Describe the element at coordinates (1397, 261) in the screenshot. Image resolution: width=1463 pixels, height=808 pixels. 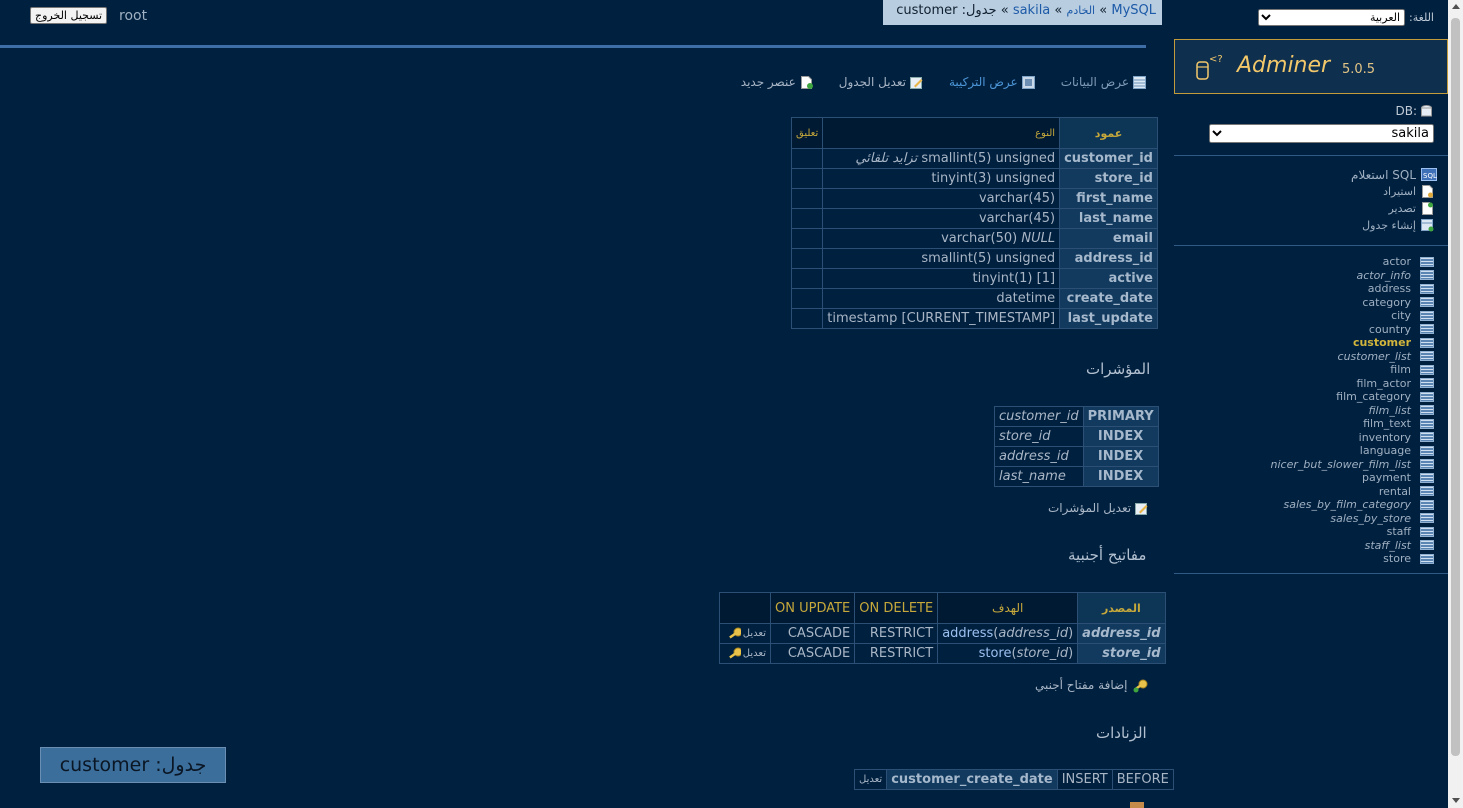
I see `table-link: actor` at that location.